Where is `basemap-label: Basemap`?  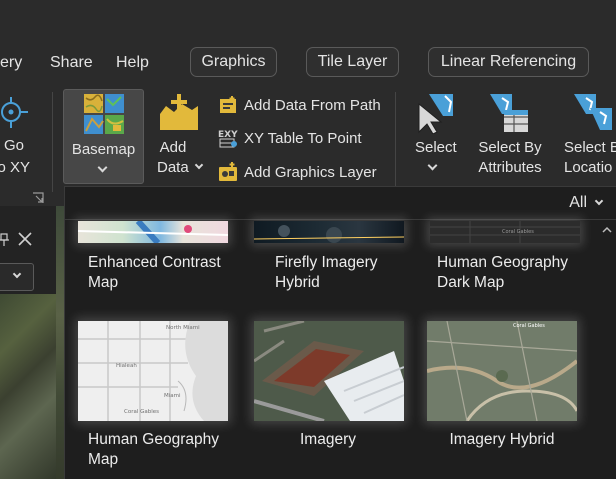
basemap-label: Basemap is located at coordinates (103, 149).